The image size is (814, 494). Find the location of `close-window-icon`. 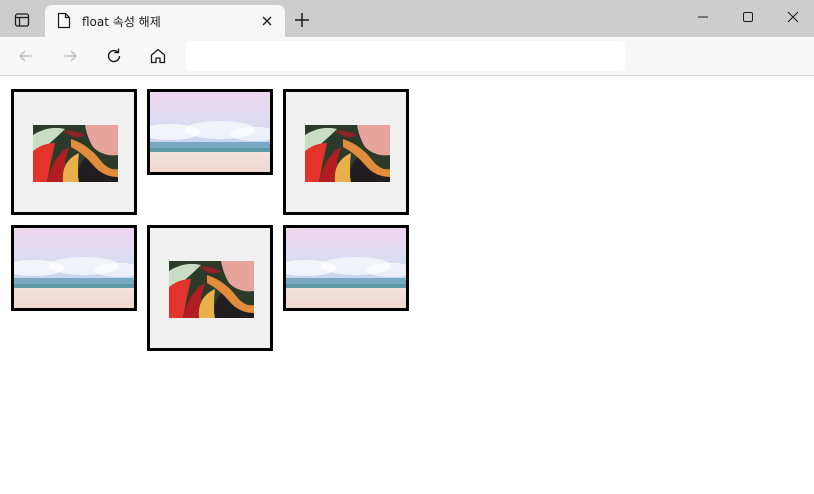

close-window-icon is located at coordinates (793, 17).